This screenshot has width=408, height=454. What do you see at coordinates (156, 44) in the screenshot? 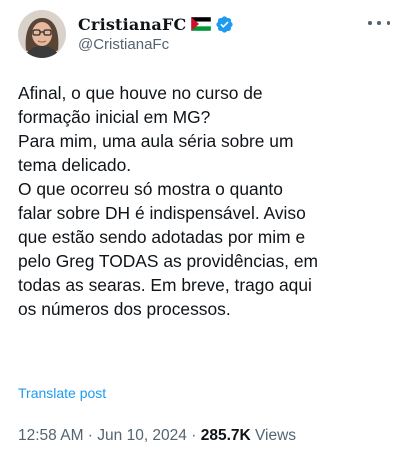
I see `author-handle: @CristianaFc` at bounding box center [156, 44].